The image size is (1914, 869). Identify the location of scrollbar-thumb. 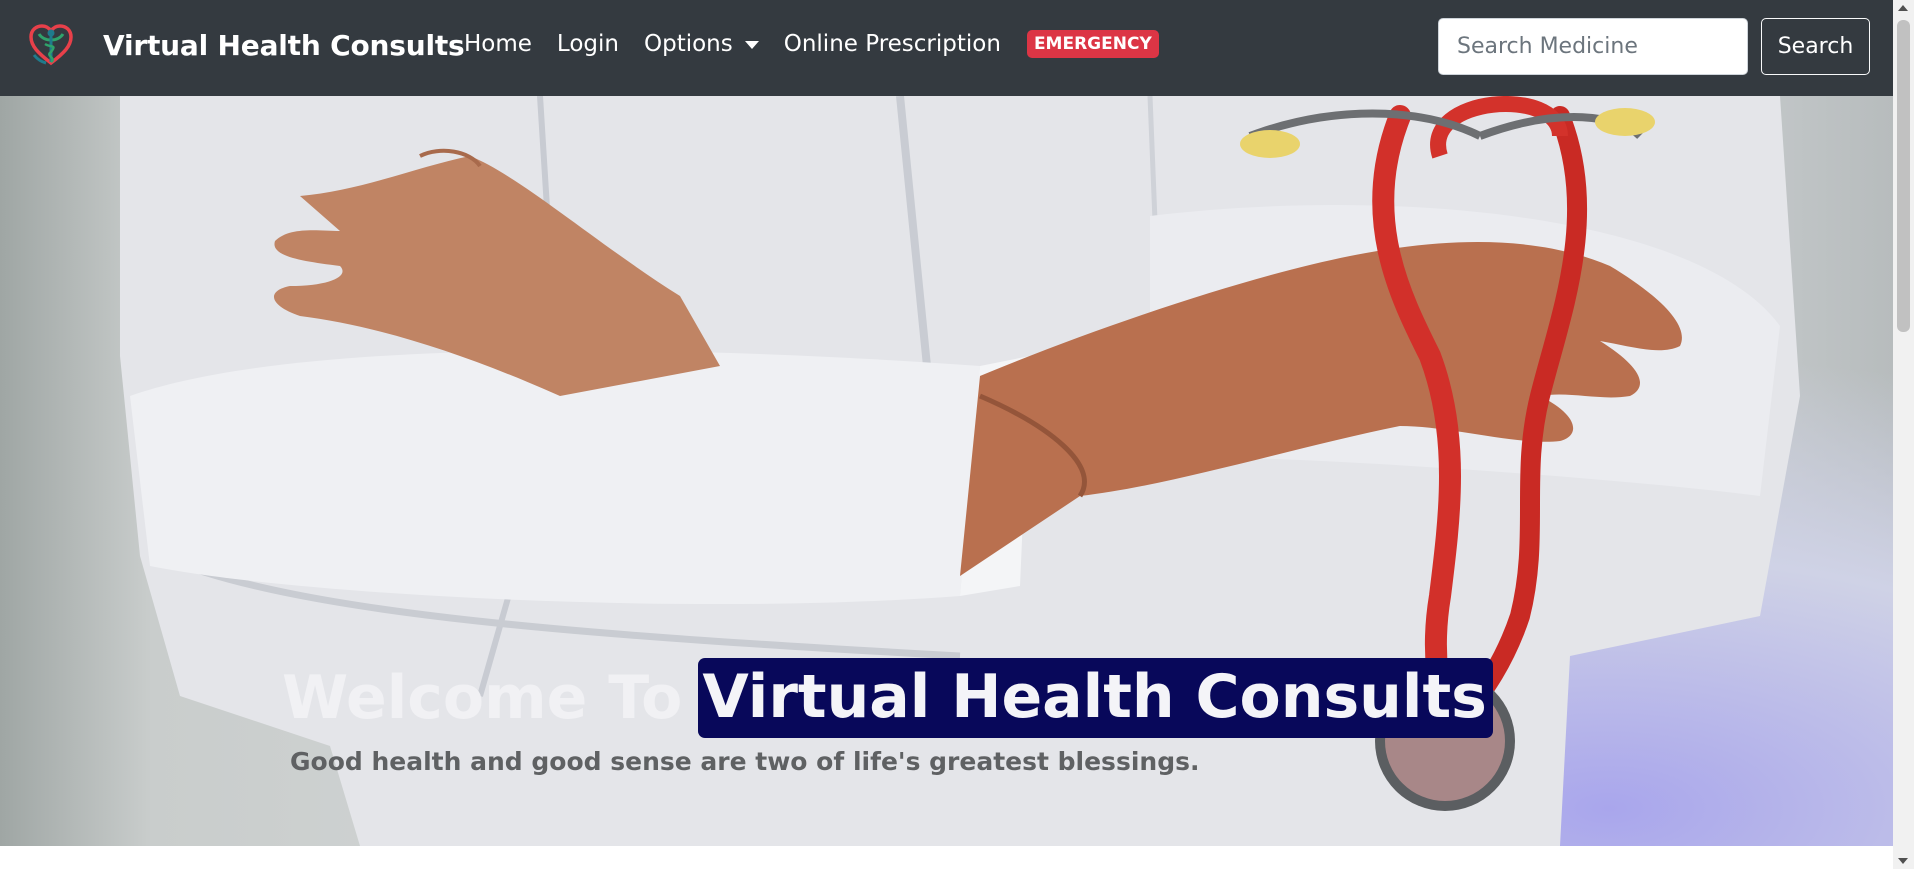
(1903, 176).